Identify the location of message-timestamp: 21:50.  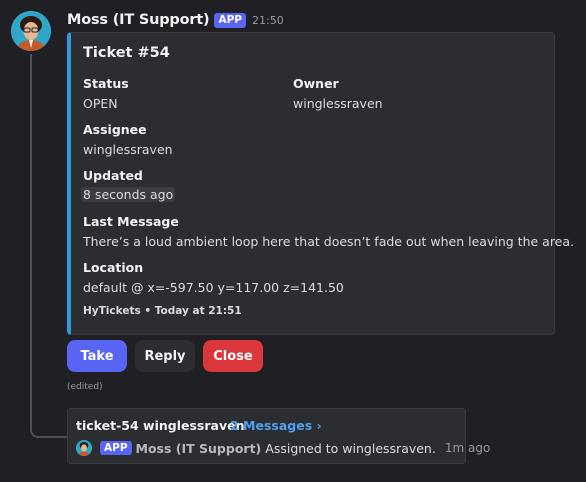
(268, 20).